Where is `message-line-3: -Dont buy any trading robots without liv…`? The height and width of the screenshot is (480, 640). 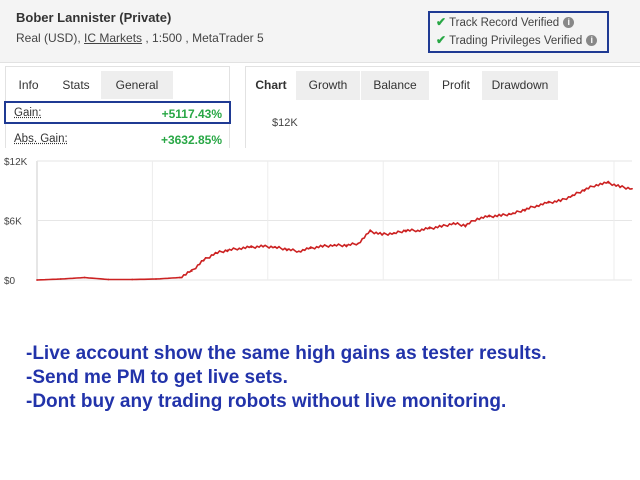 message-line-3: -Dont buy any trading robots without liv… is located at coordinates (266, 402).